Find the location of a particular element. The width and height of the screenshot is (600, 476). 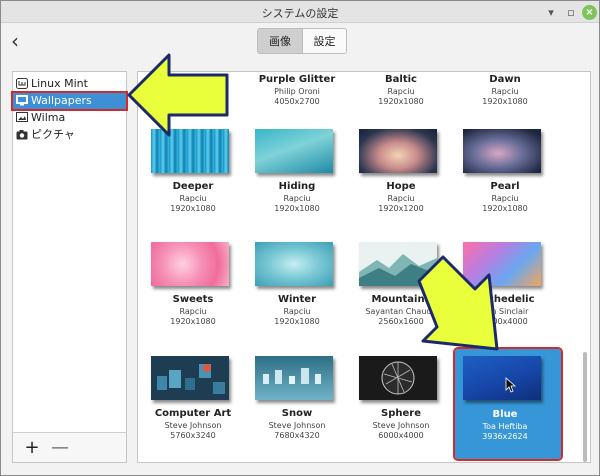

sidebar-item-pictures: ピクチャ is located at coordinates (69, 135).